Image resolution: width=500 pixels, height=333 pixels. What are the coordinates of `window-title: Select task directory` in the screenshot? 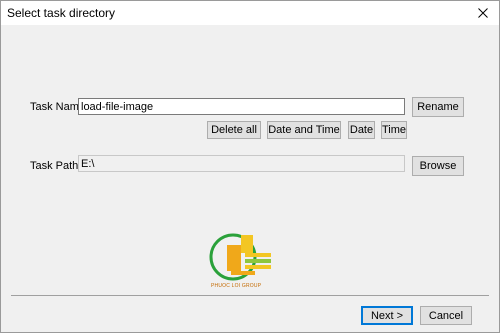 It's located at (61, 13).